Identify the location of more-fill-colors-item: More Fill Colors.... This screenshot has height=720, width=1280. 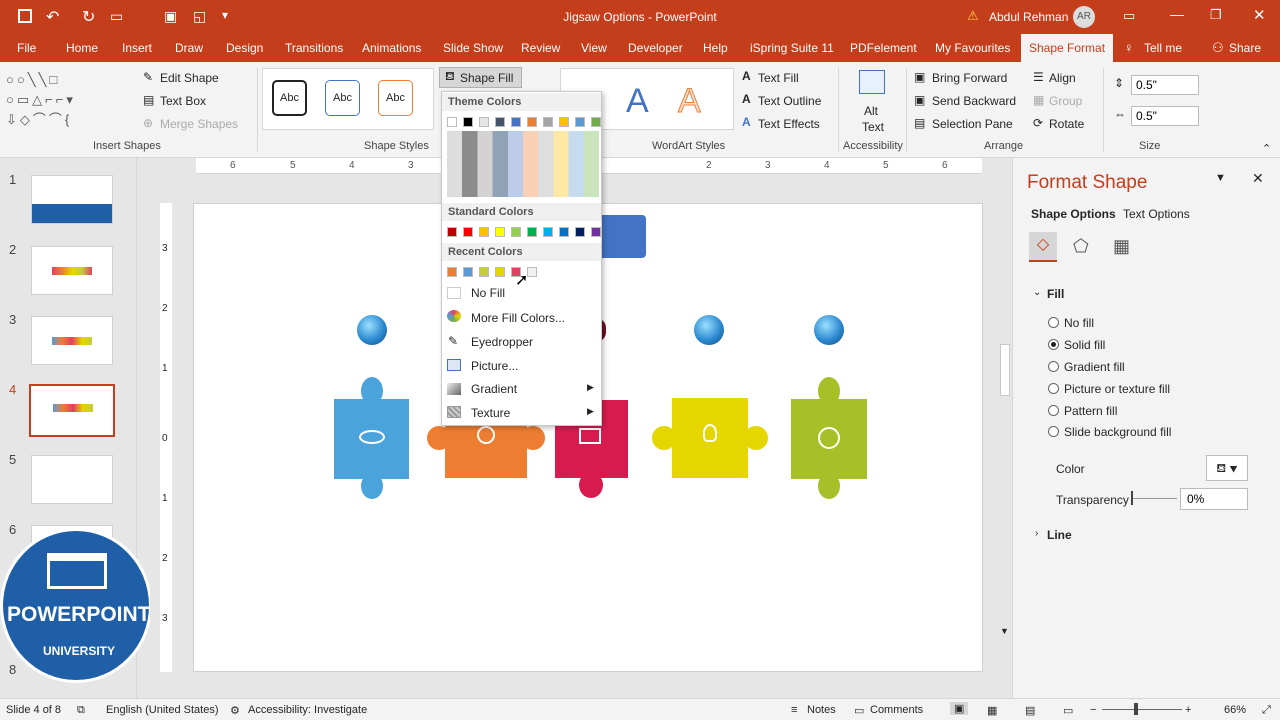
(518, 318).